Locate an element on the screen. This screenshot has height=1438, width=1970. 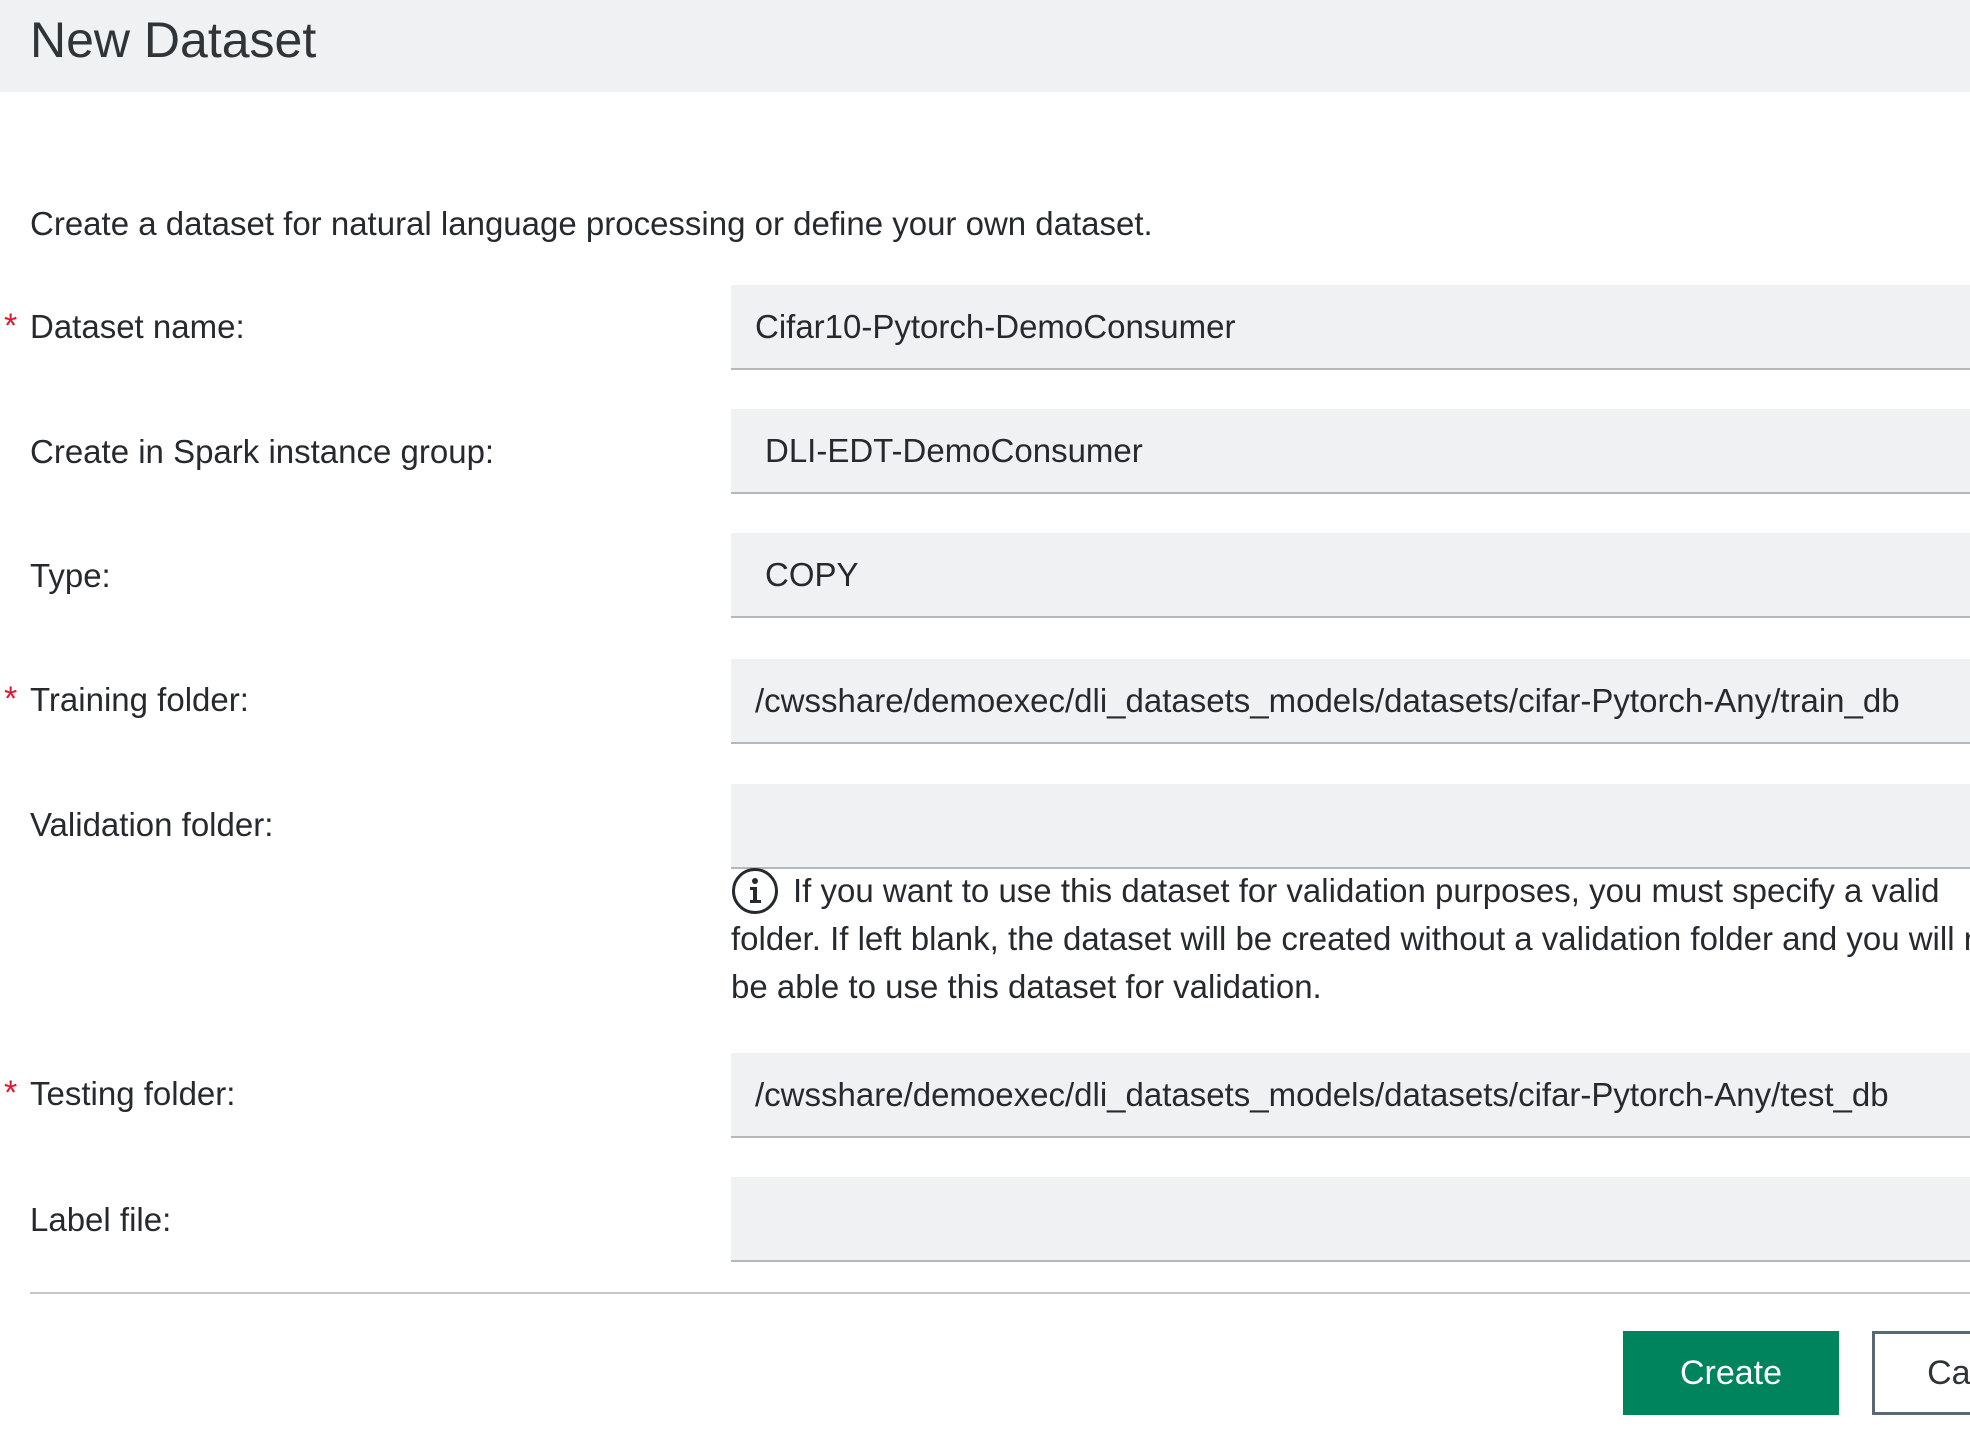
dataset-name-label: Dataset name: is located at coordinates (137, 326).